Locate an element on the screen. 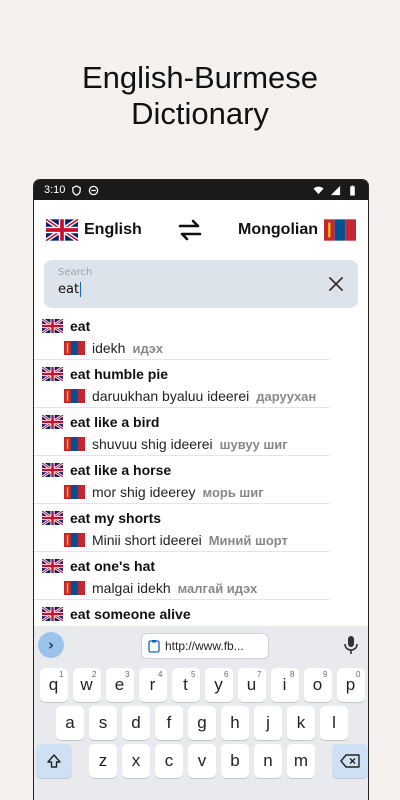 This screenshot has height=800, width=400. key-d: d is located at coordinates (136, 723).